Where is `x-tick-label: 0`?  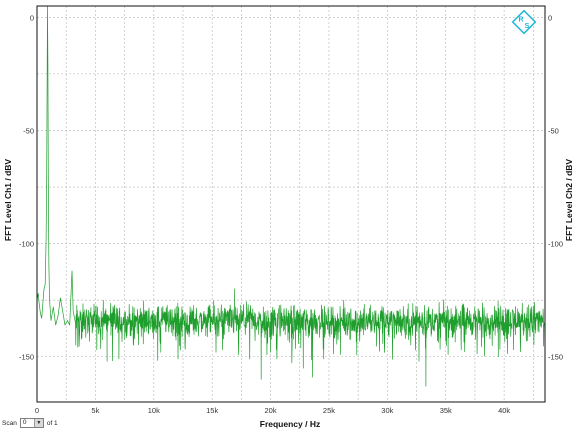
x-tick-label: 0 is located at coordinates (37, 410).